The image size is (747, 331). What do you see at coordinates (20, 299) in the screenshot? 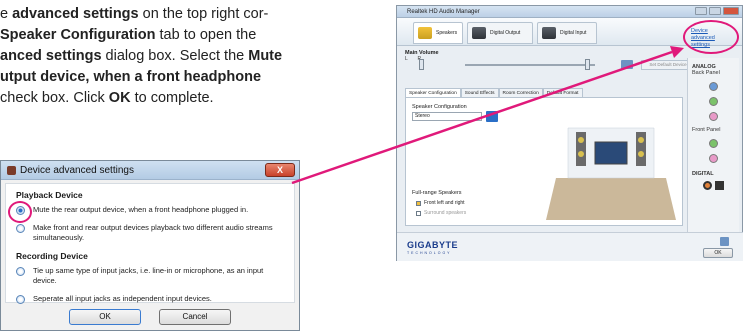
I see `separate-inputs-radio` at bounding box center [20, 299].